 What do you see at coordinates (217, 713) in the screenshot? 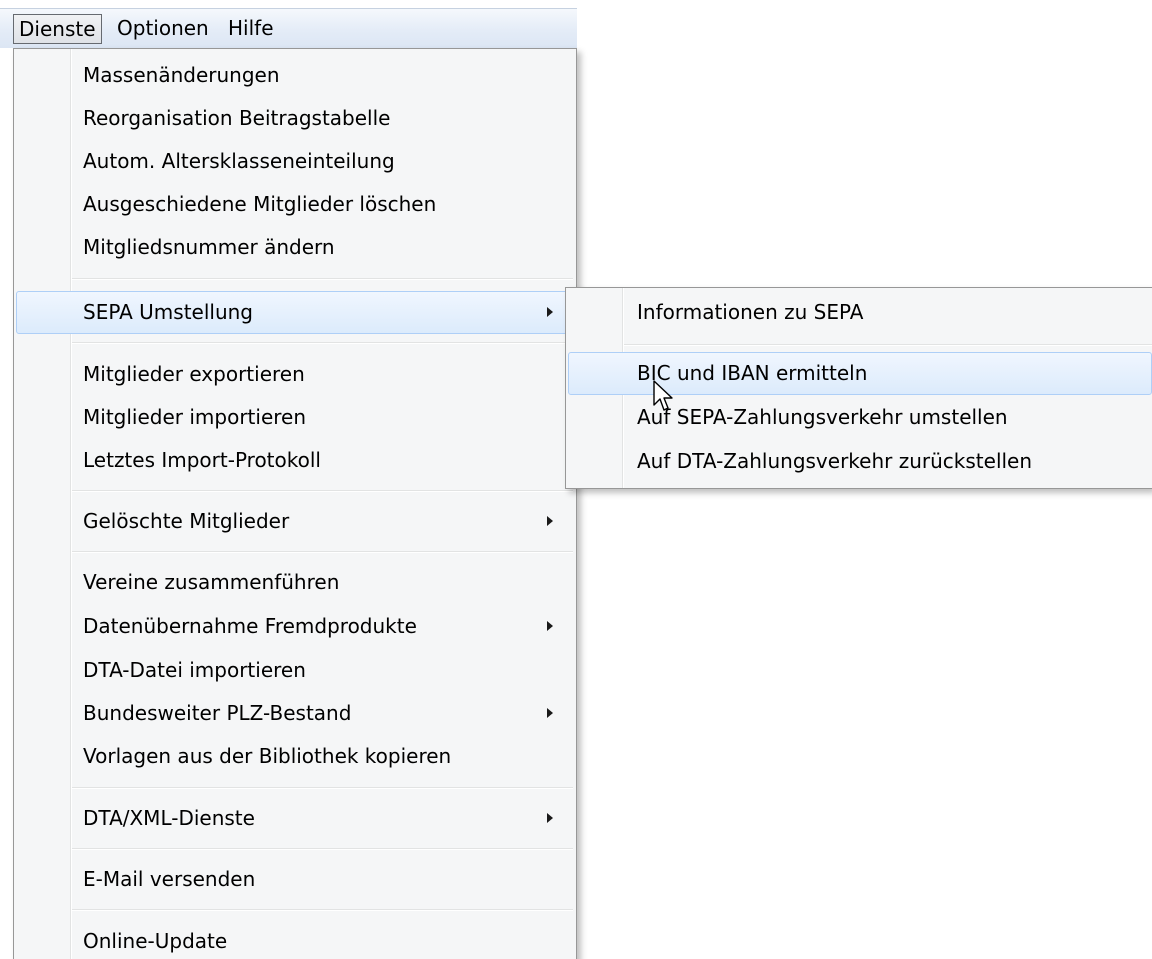
I see `menu-item-label: Bundesweiter PLZ-Bestand` at bounding box center [217, 713].